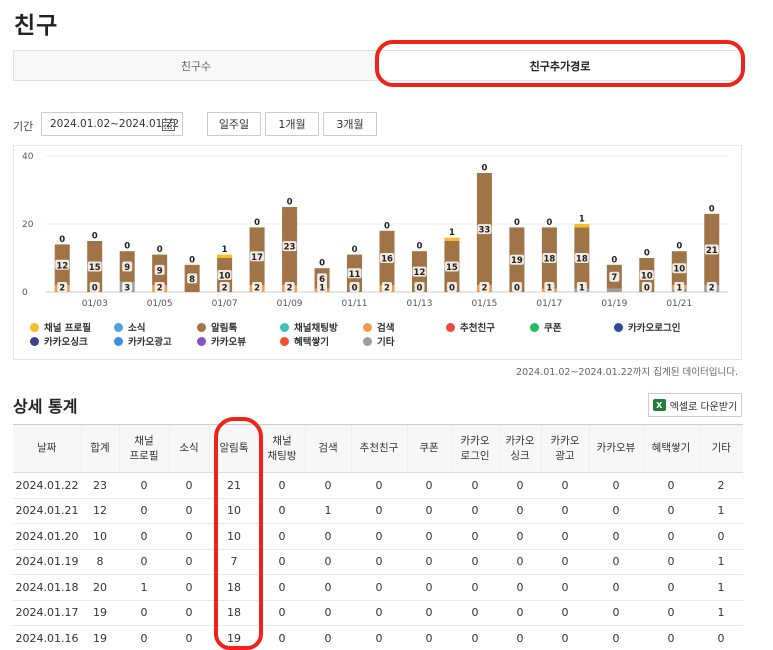 This screenshot has width=773, height=650. Describe the element at coordinates (23, 126) in the screenshot. I see `period-label: 기간` at that location.